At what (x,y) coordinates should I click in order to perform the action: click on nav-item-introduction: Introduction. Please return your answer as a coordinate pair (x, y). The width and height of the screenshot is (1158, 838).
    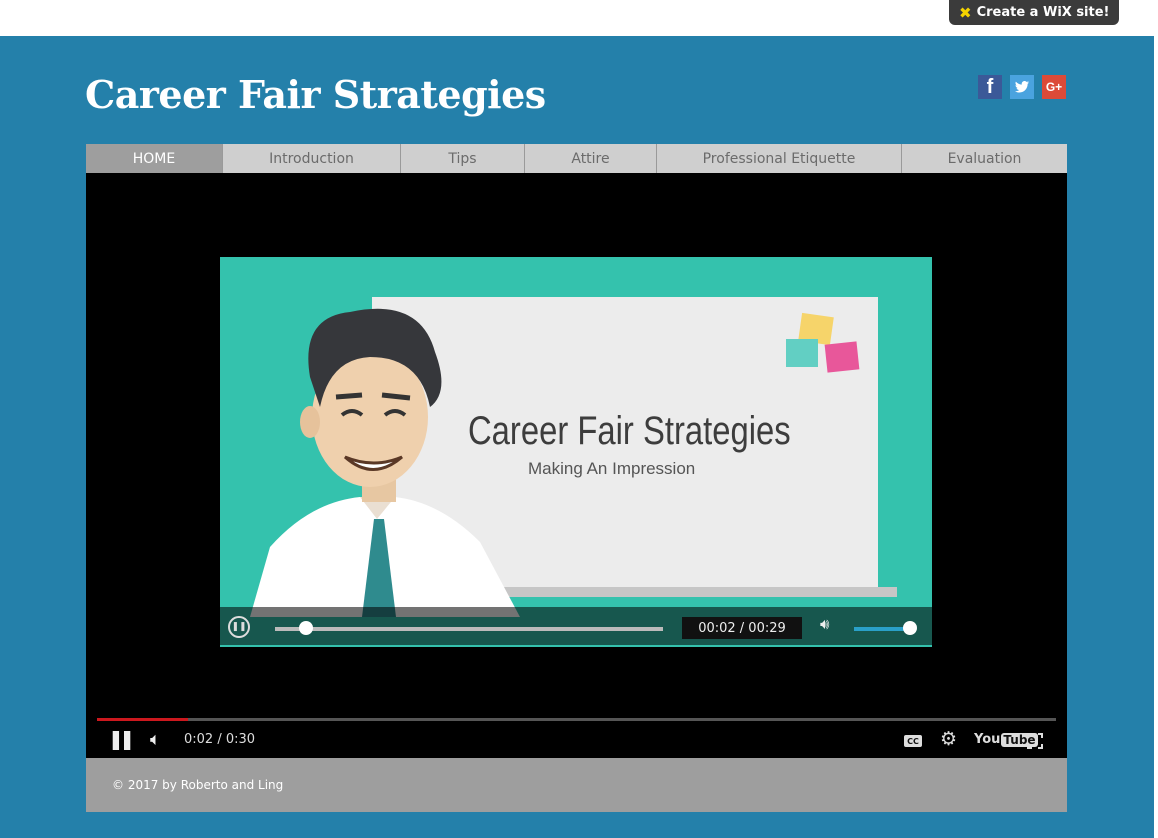
    Looking at the image, I should click on (312, 158).